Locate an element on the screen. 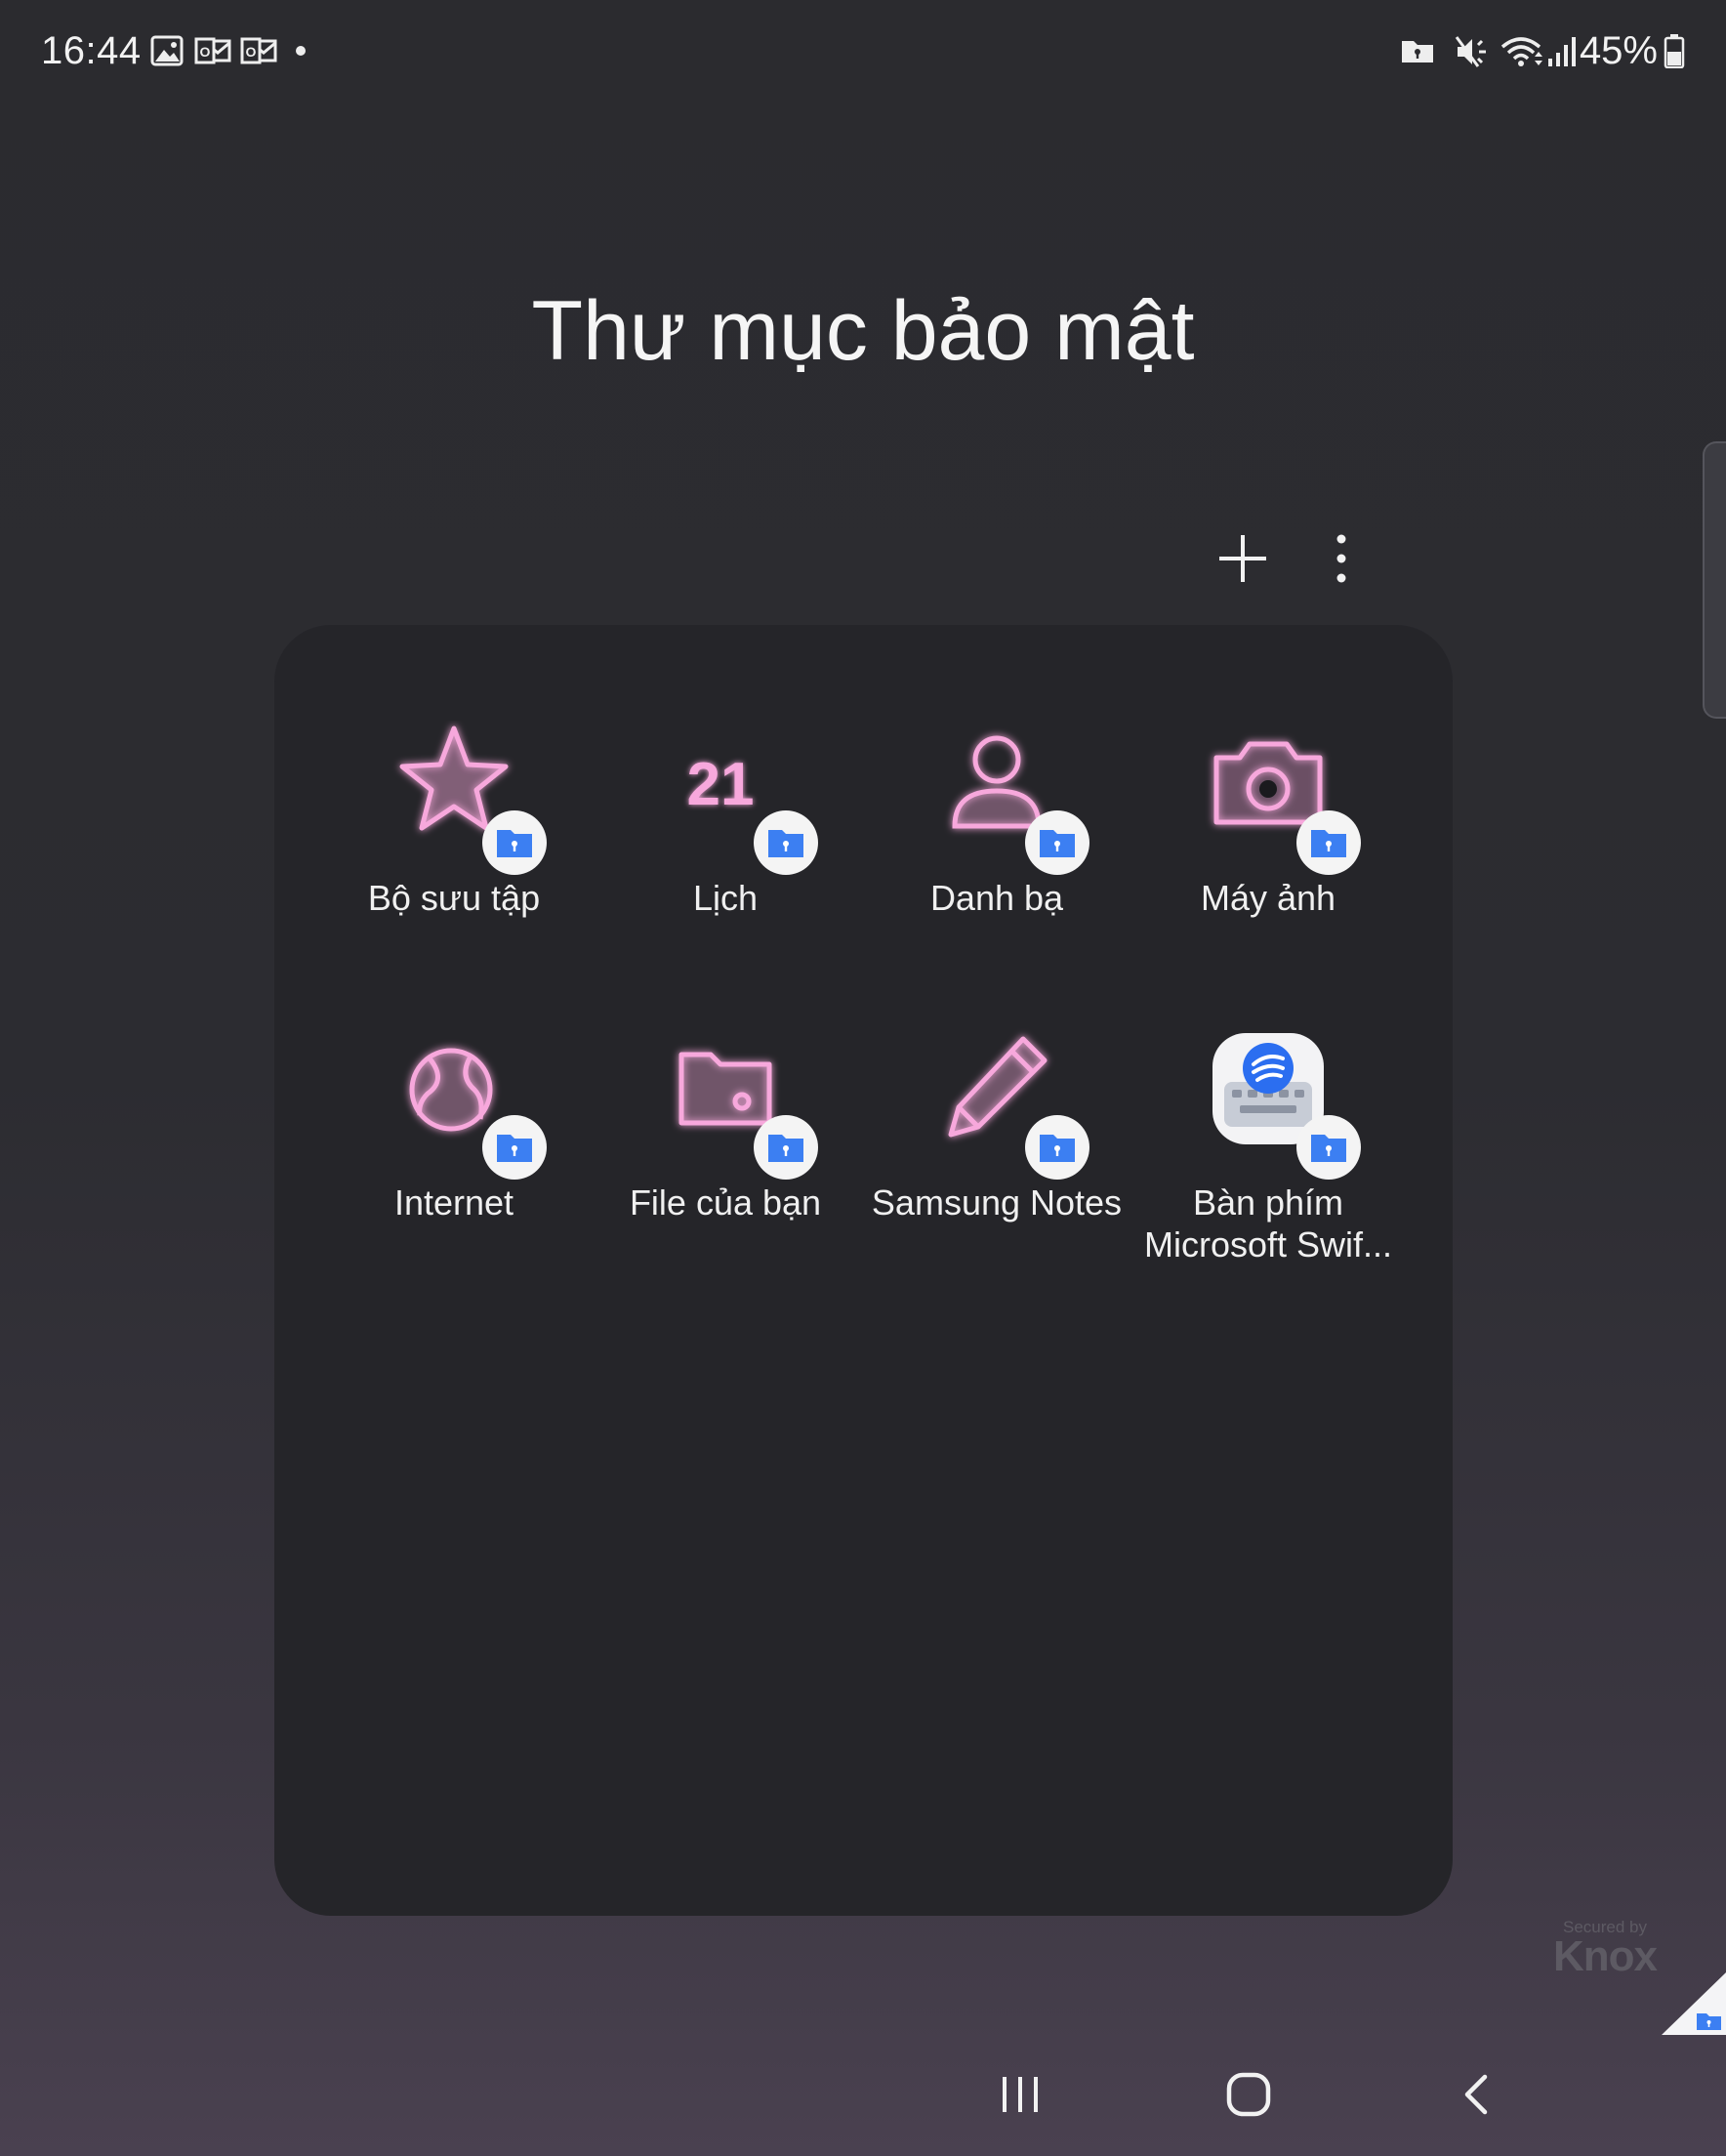  app-label: Internet is located at coordinates (453, 1202).